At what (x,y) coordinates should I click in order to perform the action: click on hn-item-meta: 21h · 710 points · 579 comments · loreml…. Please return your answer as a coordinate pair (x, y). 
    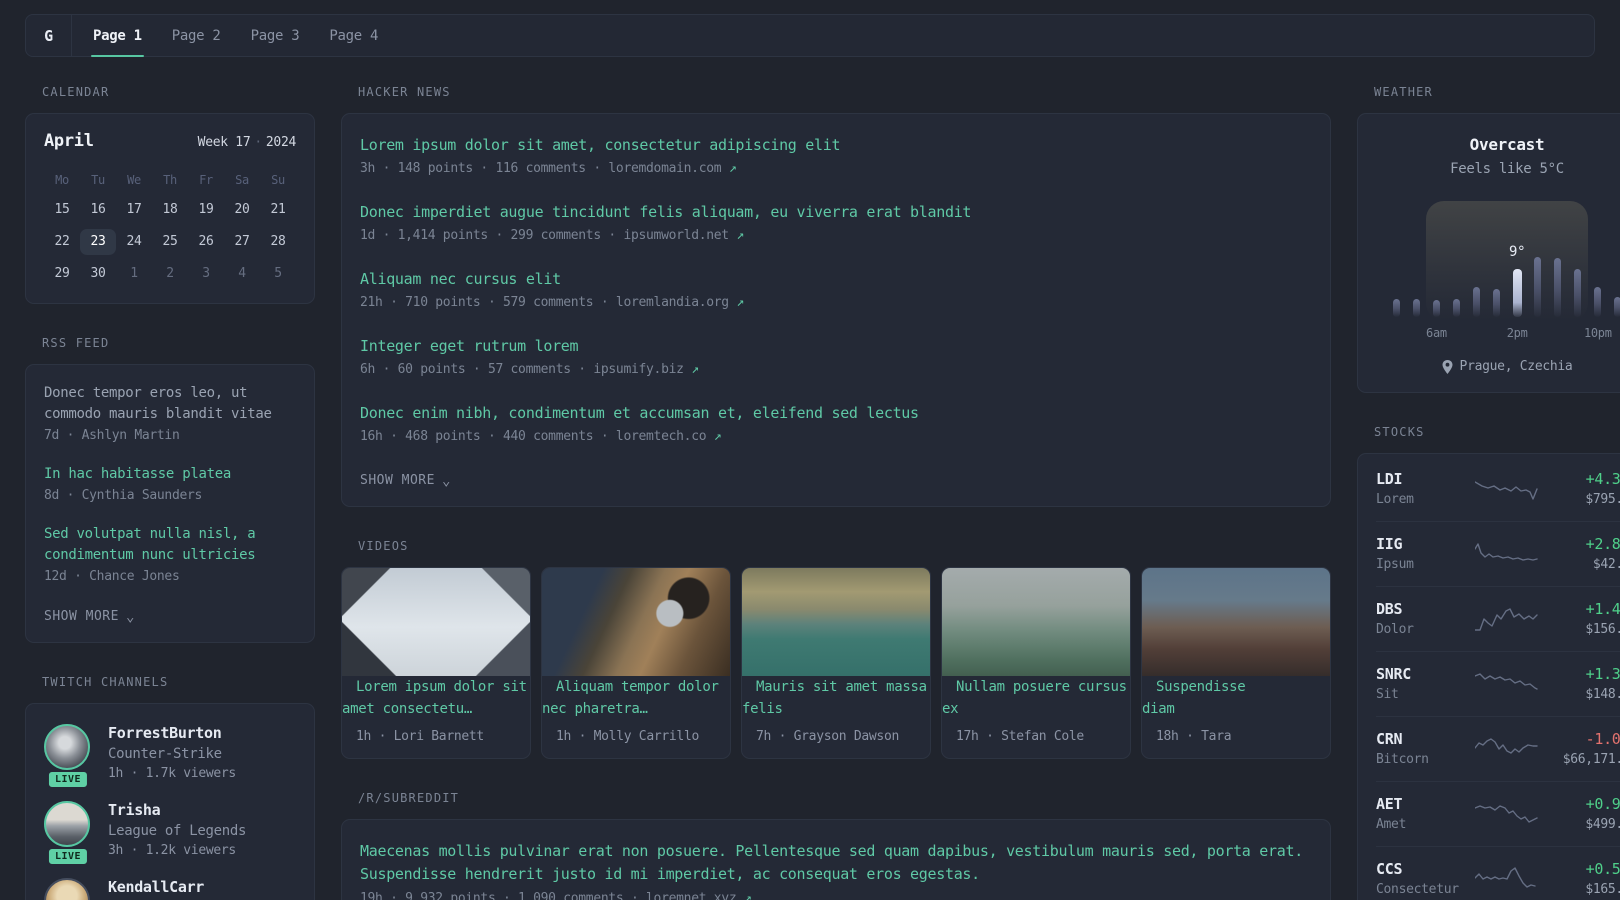
    Looking at the image, I should click on (836, 302).